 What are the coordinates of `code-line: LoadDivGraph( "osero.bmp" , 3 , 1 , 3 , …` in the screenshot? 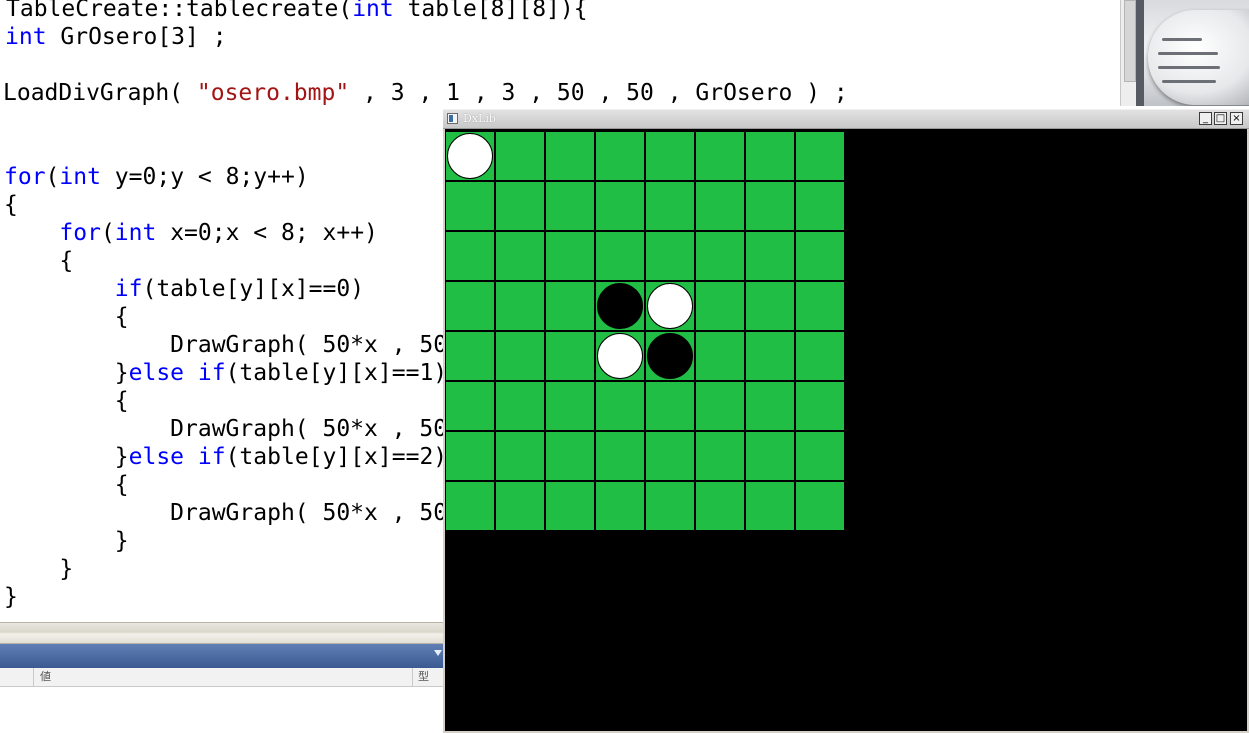 It's located at (425, 93).